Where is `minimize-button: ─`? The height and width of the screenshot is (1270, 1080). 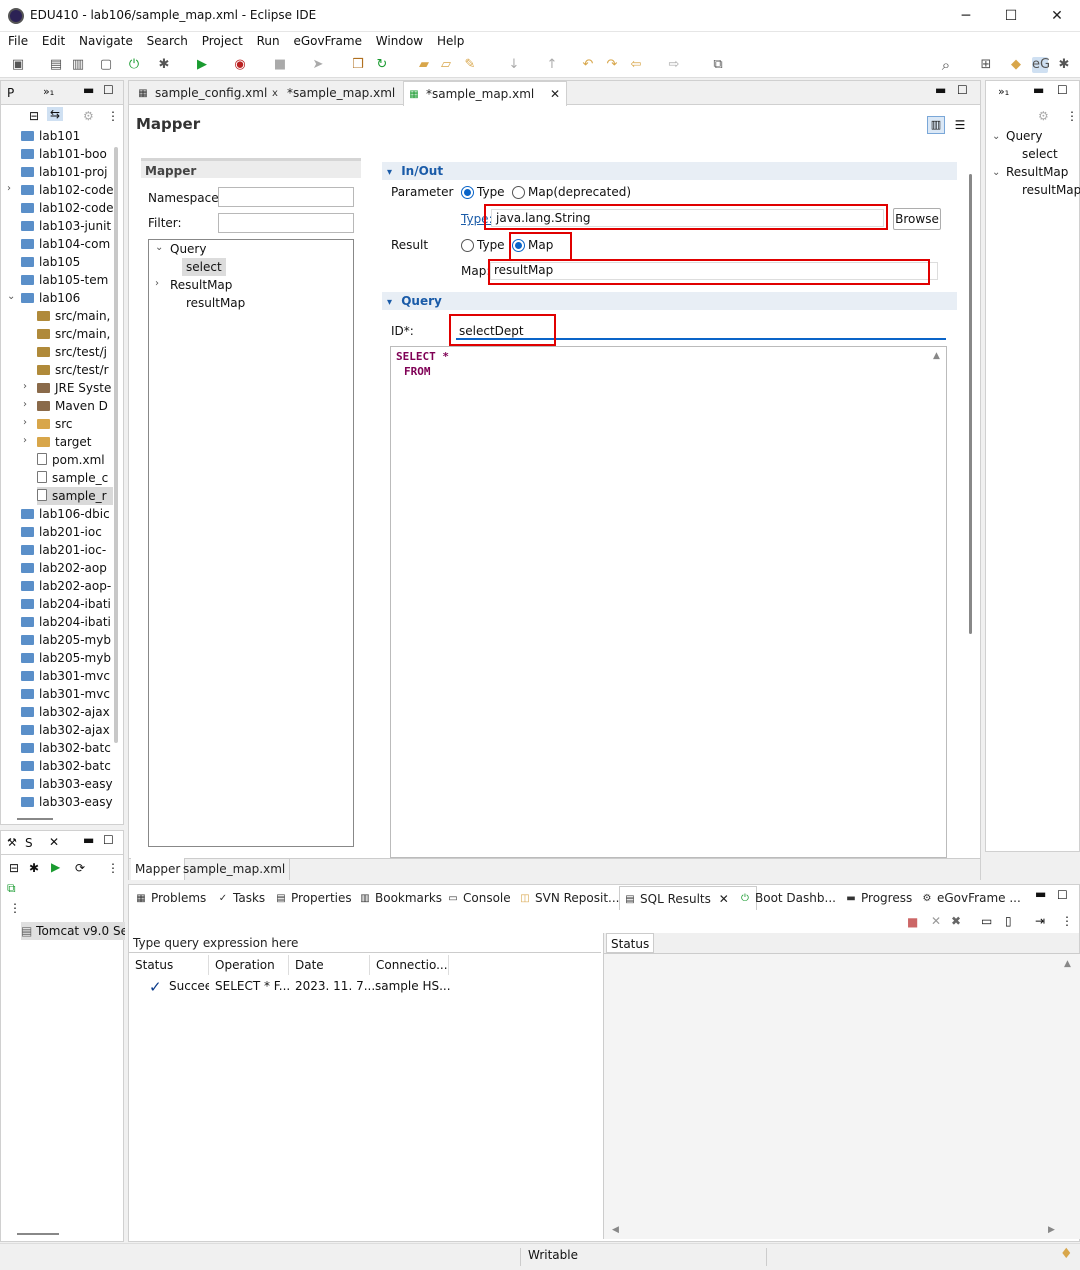
minimize-button: ─ is located at coordinates (966, 16).